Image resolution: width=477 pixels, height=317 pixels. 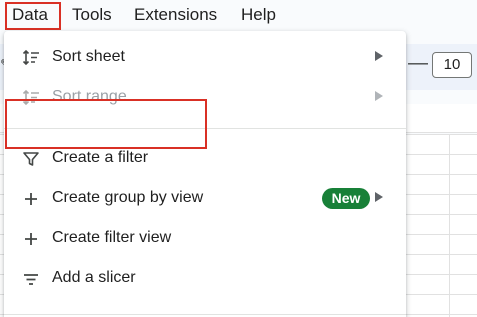 What do you see at coordinates (30, 57) in the screenshot?
I see `sort-icon` at bounding box center [30, 57].